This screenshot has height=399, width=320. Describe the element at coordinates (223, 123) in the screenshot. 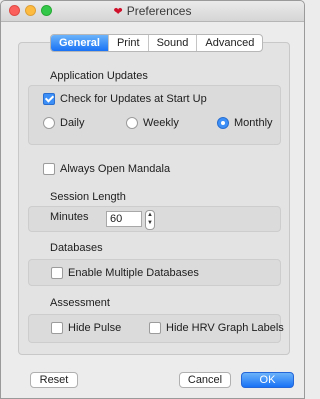

I see `radio-monthly-button` at that location.